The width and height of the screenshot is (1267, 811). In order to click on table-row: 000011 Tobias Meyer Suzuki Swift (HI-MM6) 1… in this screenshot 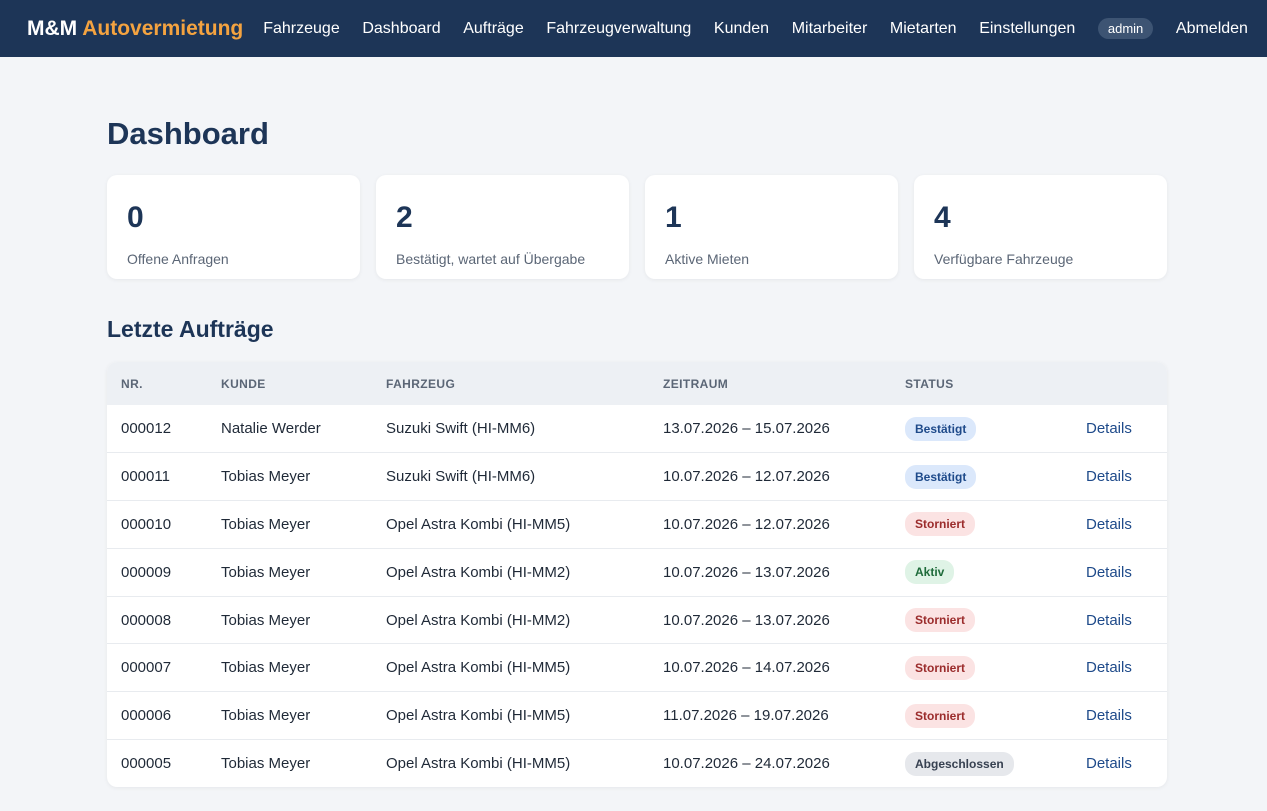, I will do `click(637, 476)`.